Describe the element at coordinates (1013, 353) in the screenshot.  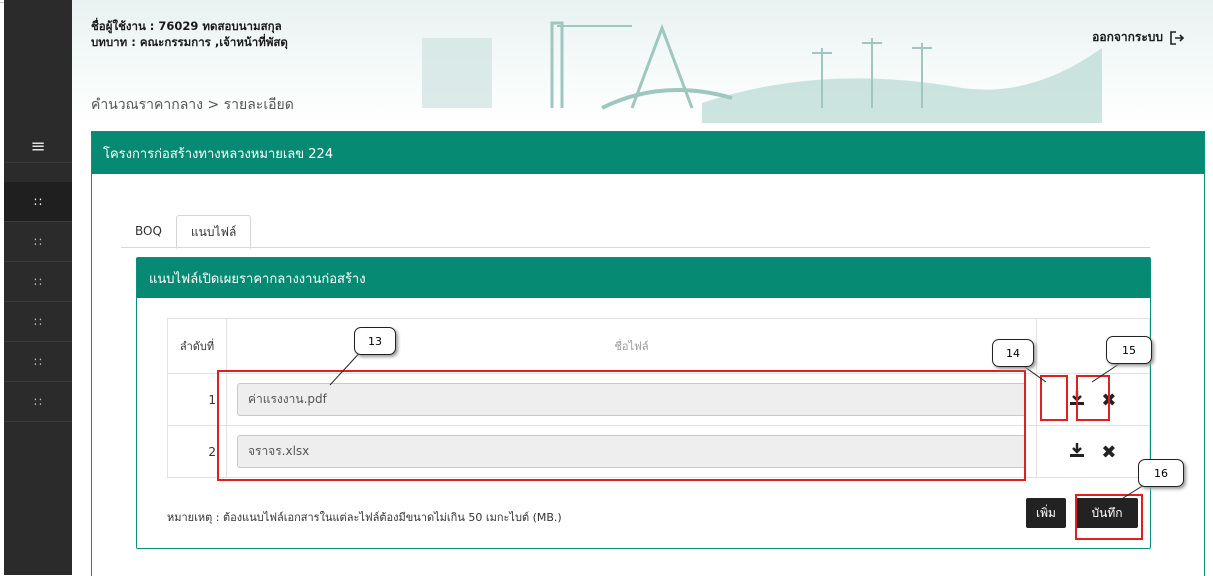
I see `callout-14-label: 14` at that location.